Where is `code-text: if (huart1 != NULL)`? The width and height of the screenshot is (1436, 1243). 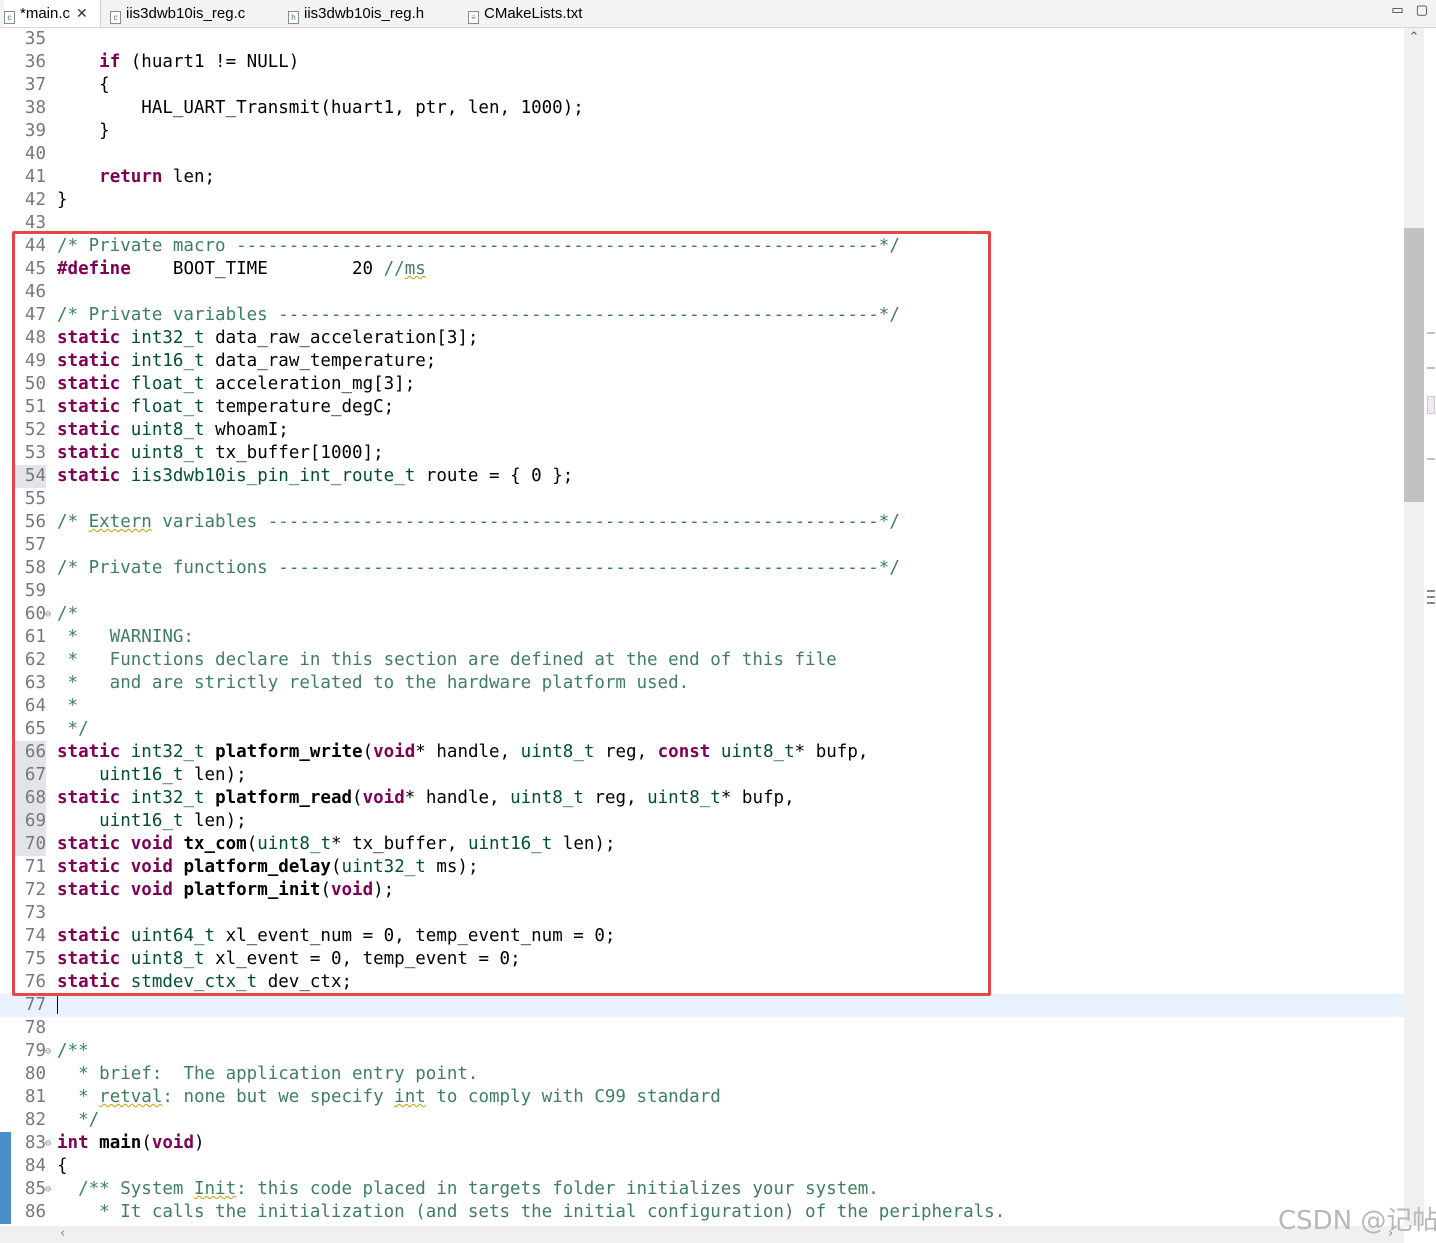 code-text: if (huart1 != NULL) is located at coordinates (199, 62).